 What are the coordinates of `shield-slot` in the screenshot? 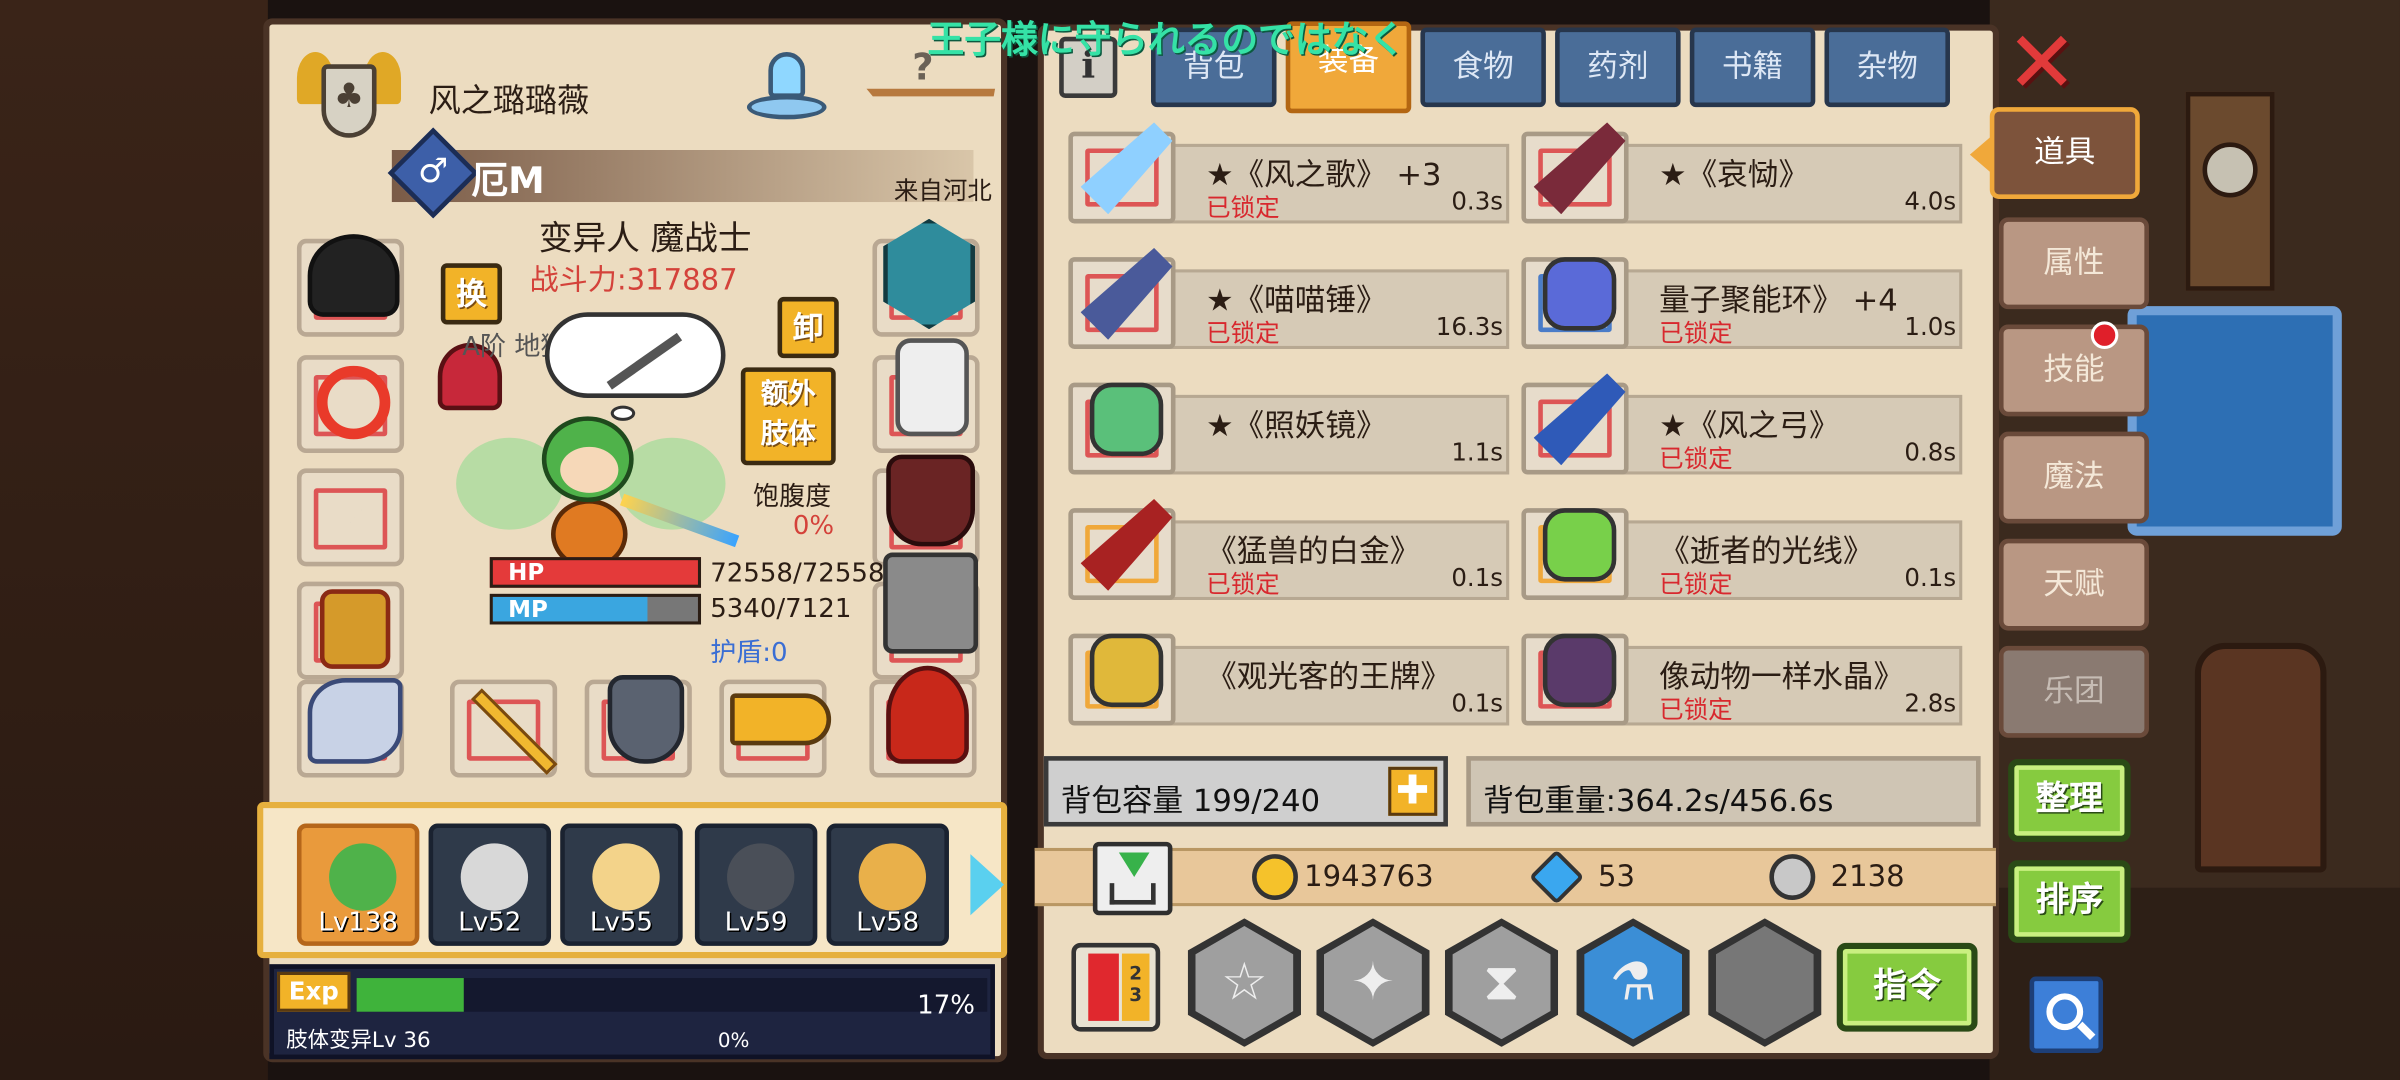 It's located at (638, 726).